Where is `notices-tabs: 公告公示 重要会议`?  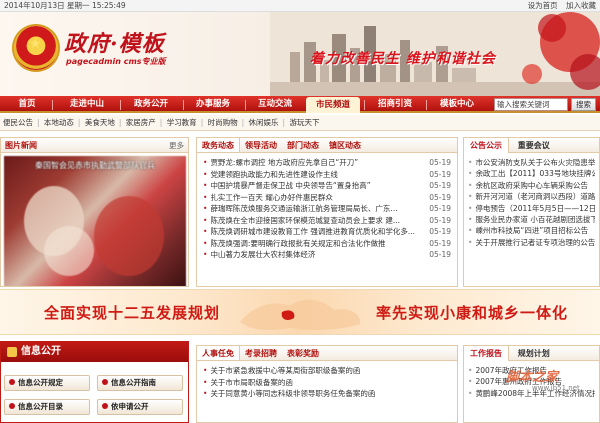 notices-tabs: 公告公示 重要会议 is located at coordinates (531, 145).